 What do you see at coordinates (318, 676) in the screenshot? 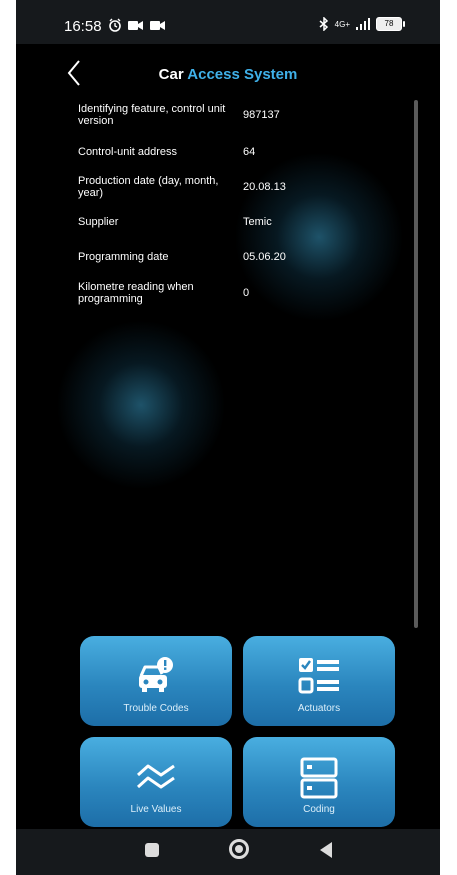
I see `checklist-icon` at bounding box center [318, 676].